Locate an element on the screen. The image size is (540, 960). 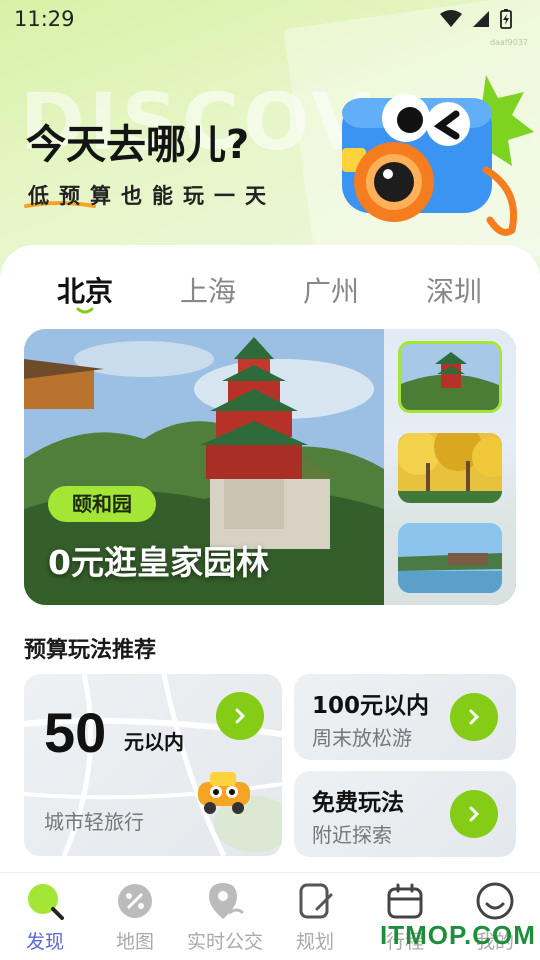
free-play-card: 免费玩法 附近探索 is located at coordinates (405, 814).